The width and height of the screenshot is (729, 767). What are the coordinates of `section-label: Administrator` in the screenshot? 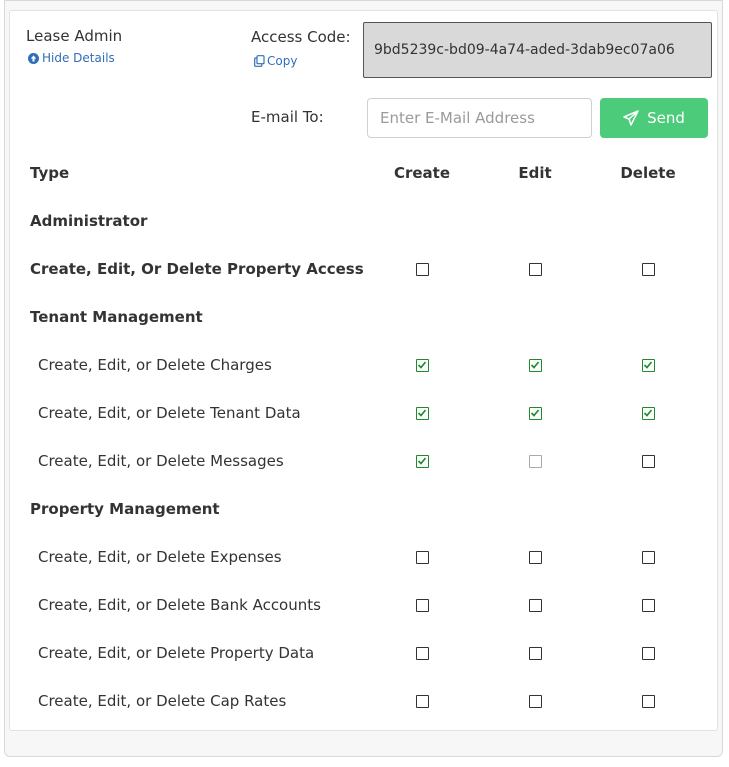 It's located at (89, 221).